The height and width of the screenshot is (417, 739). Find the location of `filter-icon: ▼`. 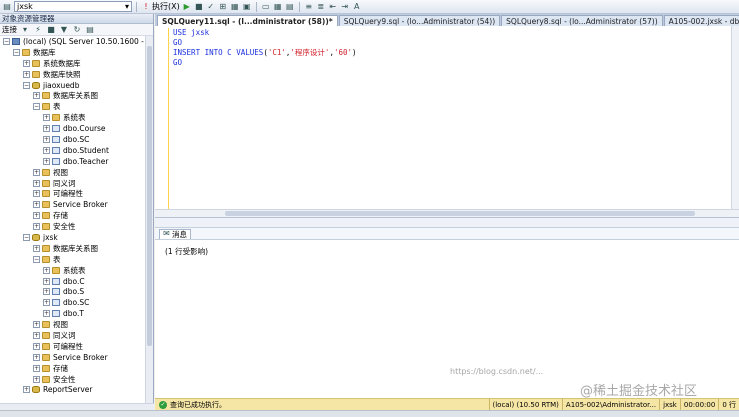

filter-icon: ▼ is located at coordinates (64, 30).